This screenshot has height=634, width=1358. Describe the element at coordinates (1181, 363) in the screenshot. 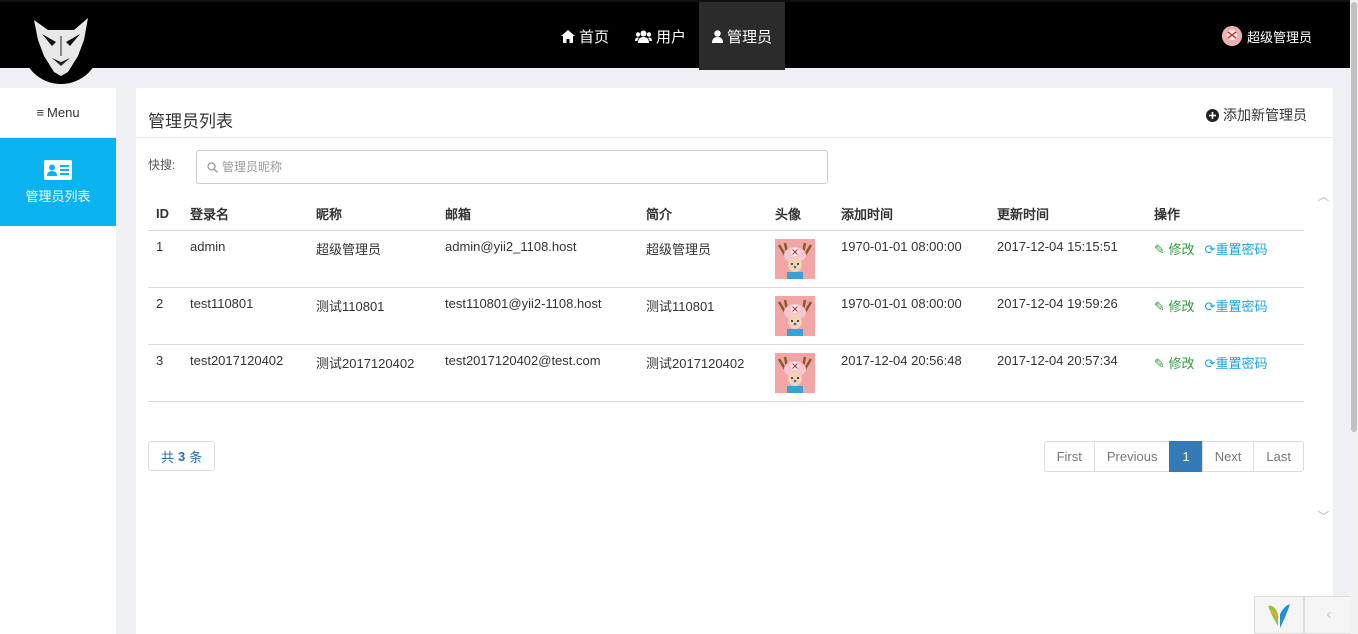

I see `edit-label: 修改` at that location.